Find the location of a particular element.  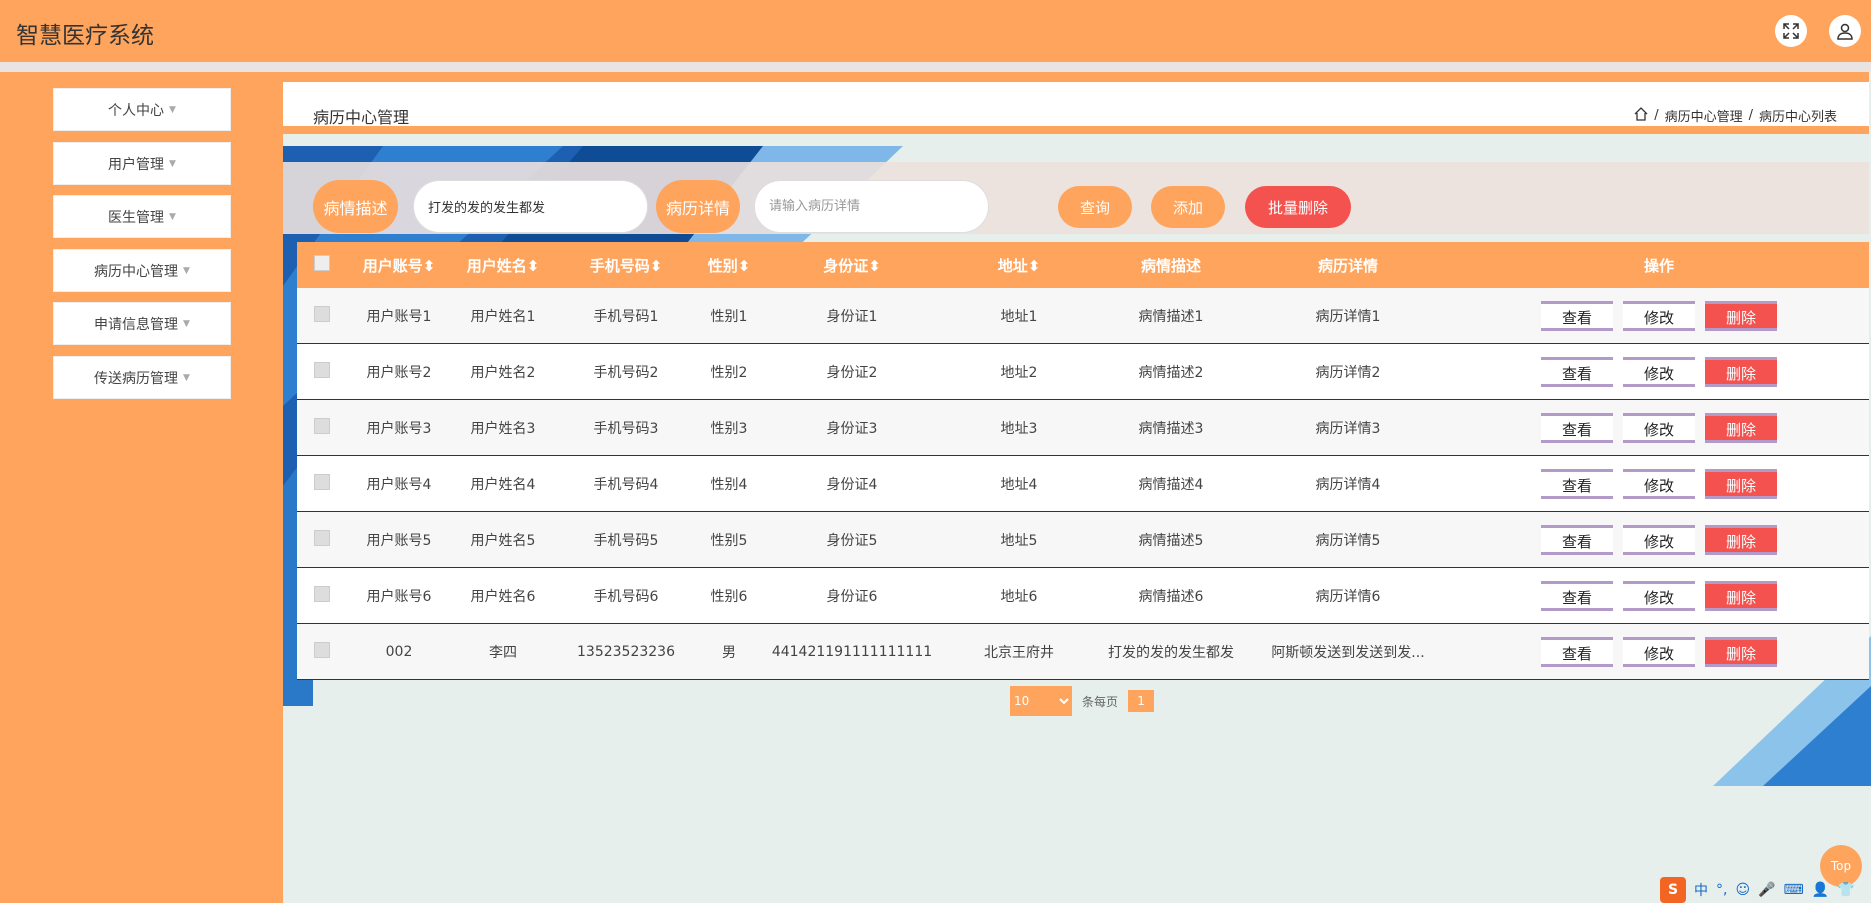

table-cell: 身份证5 is located at coordinates (852, 539).